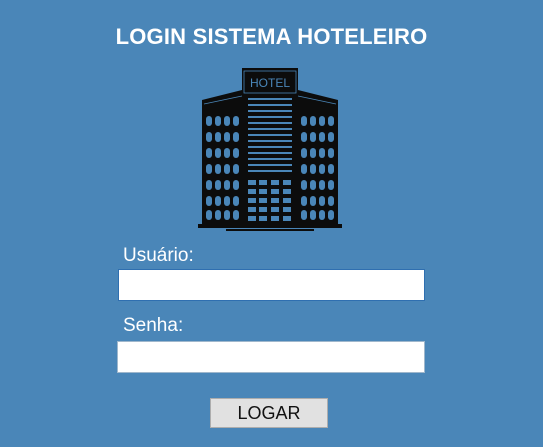 The width and height of the screenshot is (543, 447). Describe the element at coordinates (158, 255) in the screenshot. I see `username-label: Usuário:` at that location.